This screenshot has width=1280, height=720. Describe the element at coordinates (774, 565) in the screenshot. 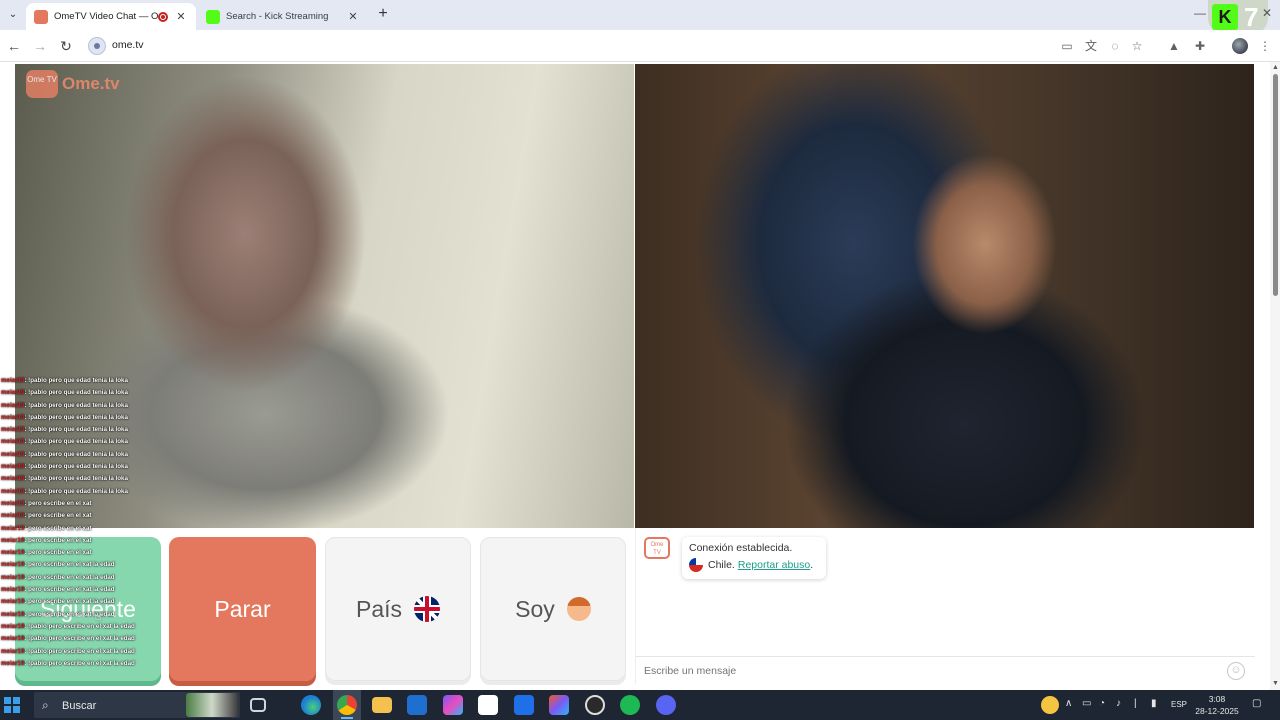

I see `report-abuse-link: Reportar abuso` at that location.